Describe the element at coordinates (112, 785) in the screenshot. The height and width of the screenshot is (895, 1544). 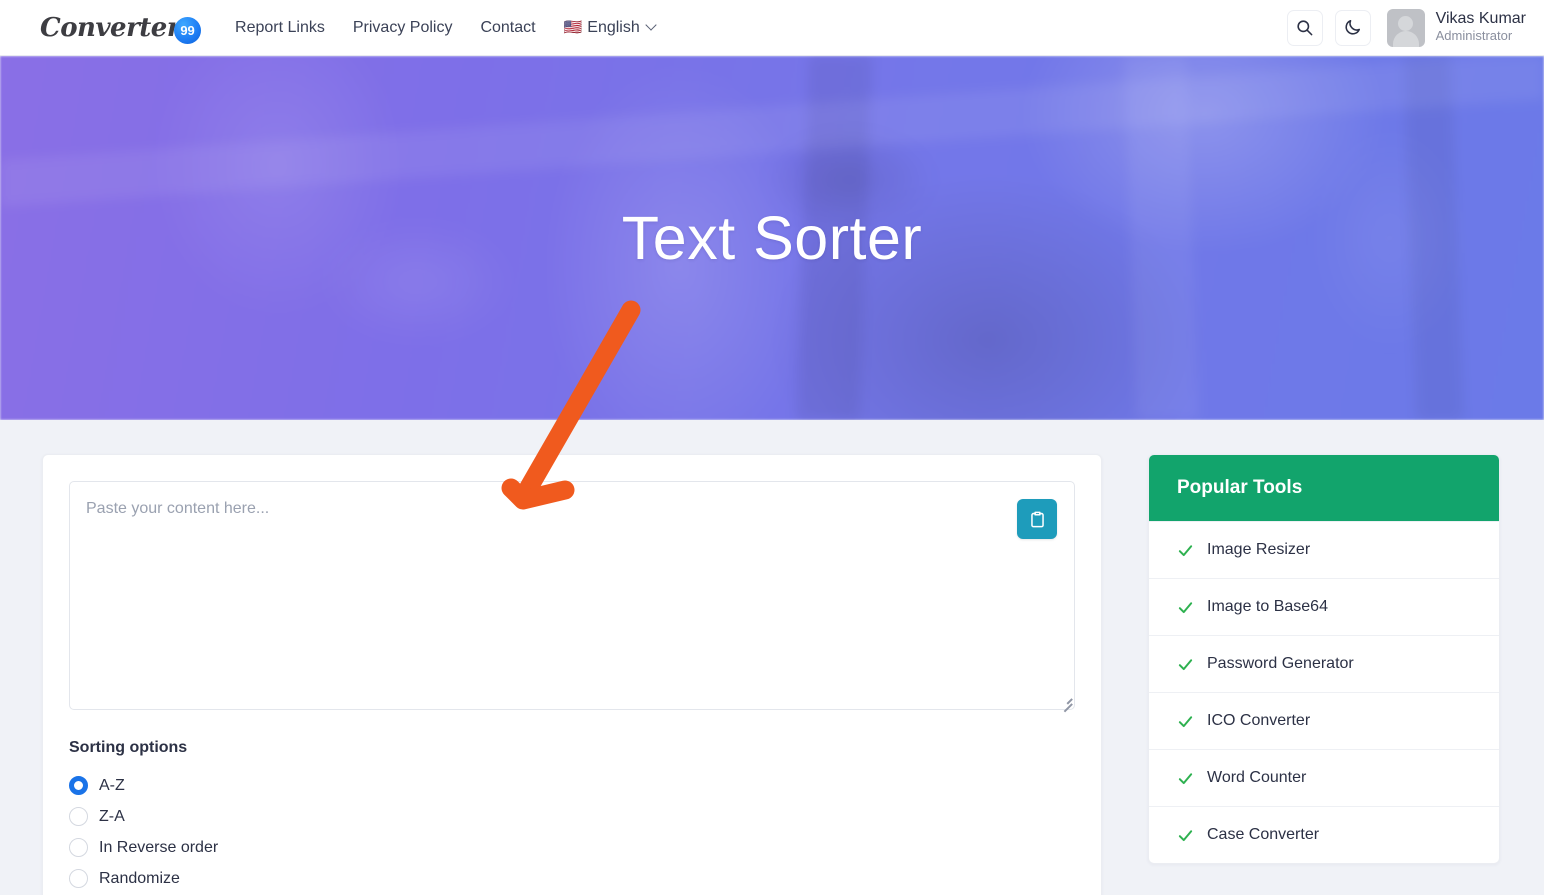
I see `radio-label: A-Z` at that location.